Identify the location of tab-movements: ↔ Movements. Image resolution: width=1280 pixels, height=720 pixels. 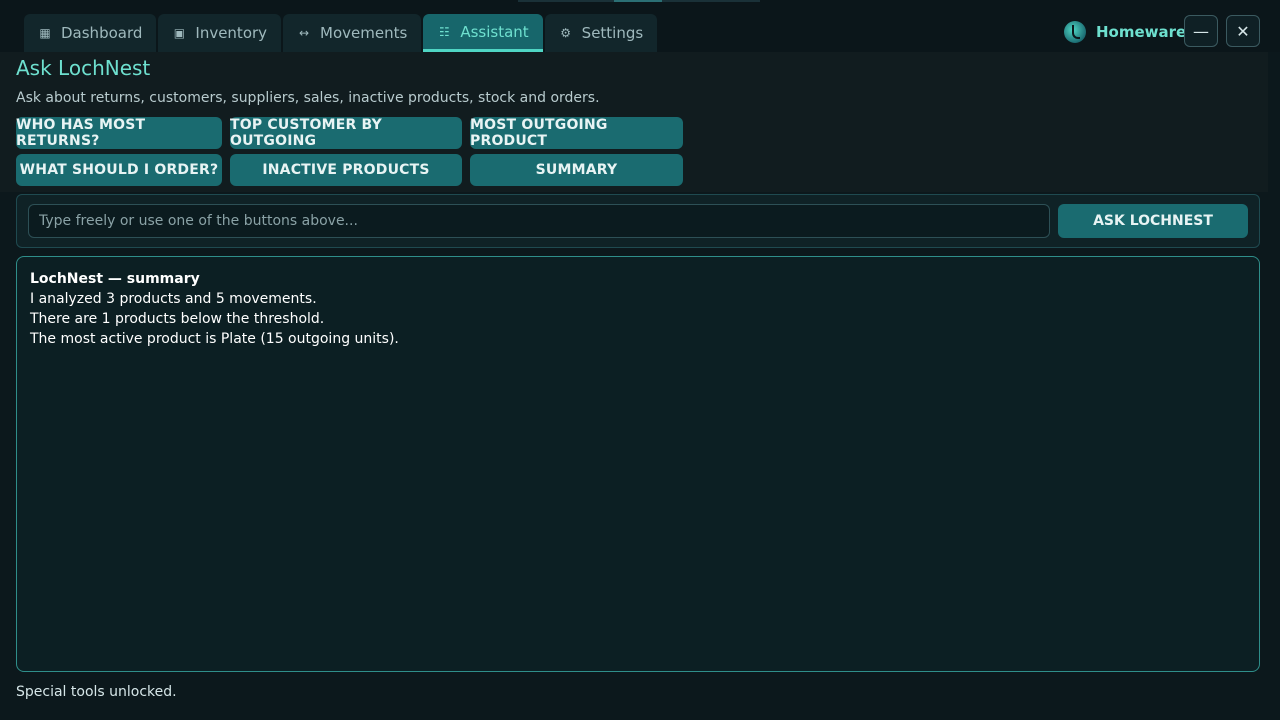
(352, 33).